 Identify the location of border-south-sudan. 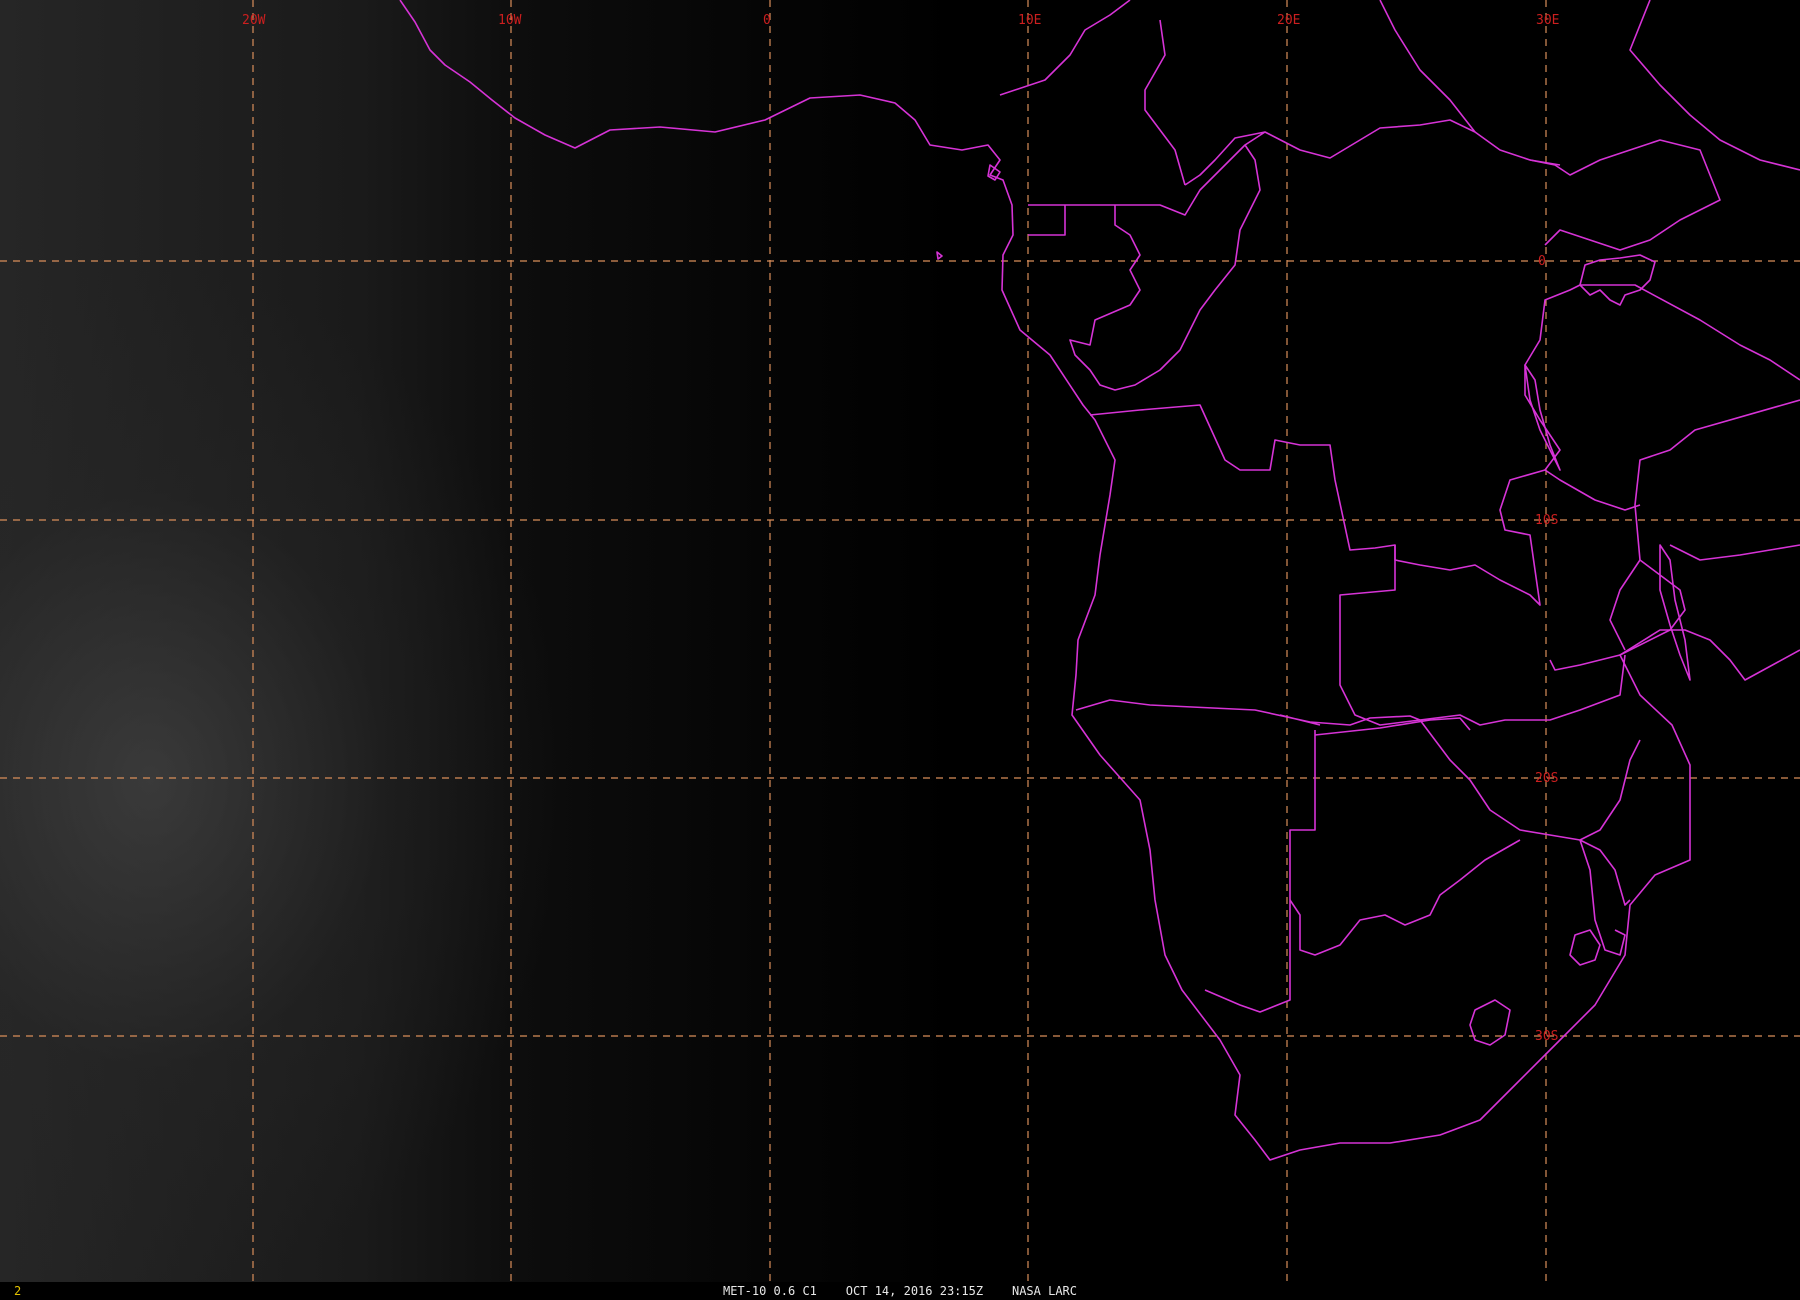
(1625, 195).